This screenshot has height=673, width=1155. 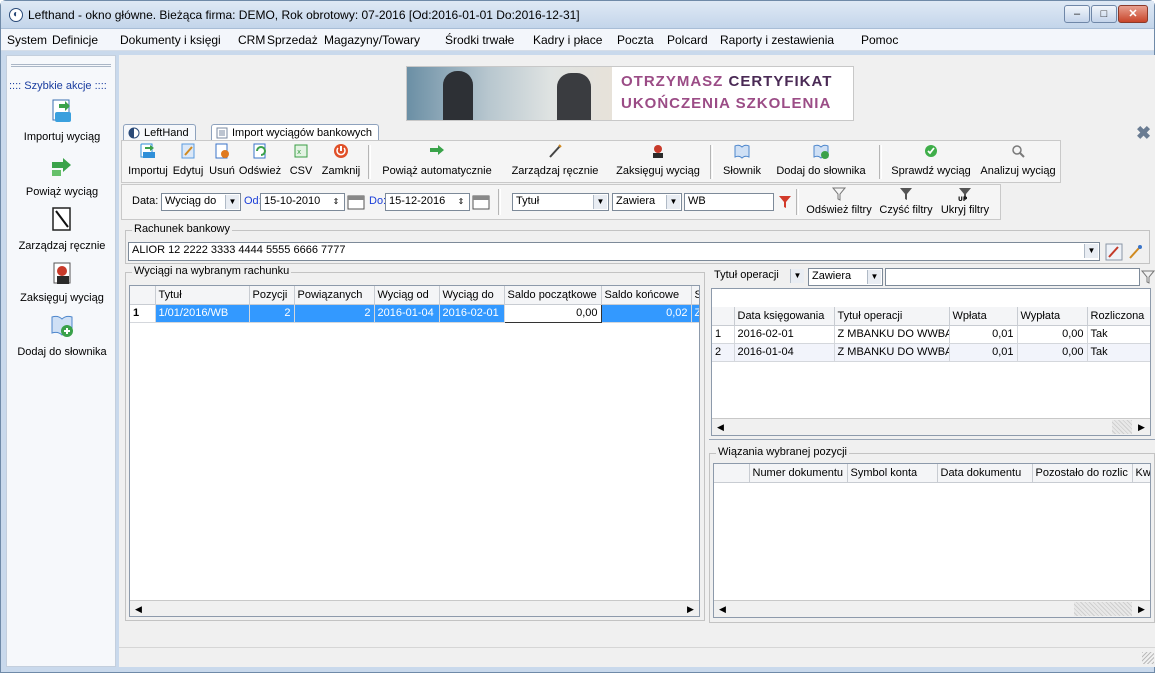 I want to click on quick-manual-label: Zarządzaj ręcznie, so click(x=62, y=246).